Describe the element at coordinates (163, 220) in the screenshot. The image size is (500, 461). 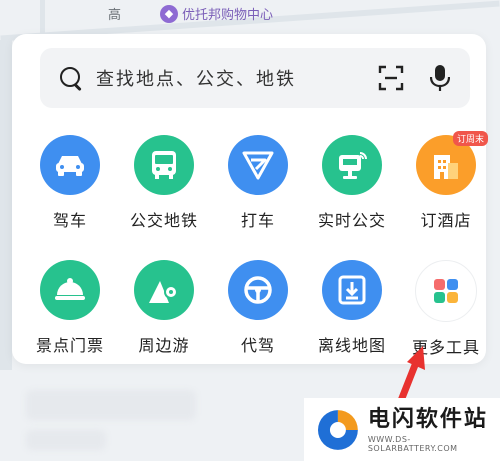
I see `tool-label: 公交地铁` at that location.